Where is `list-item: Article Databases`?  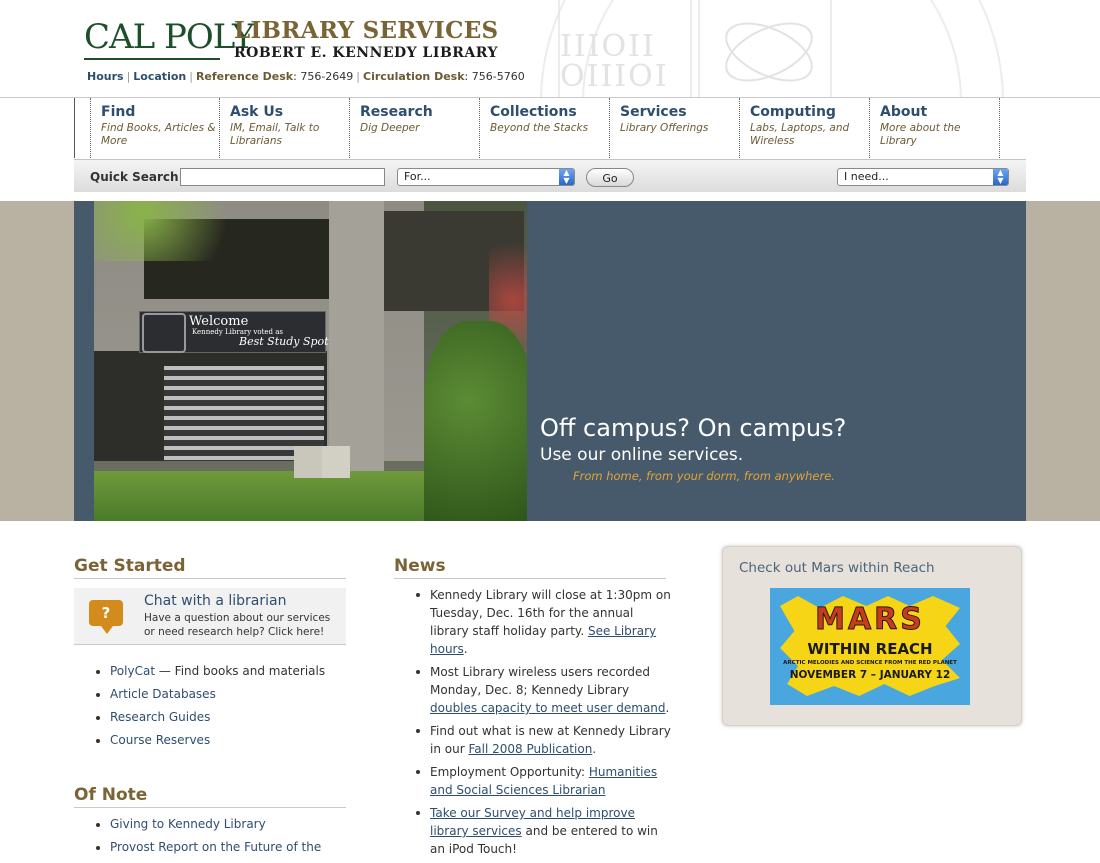
list-item: Article Databases is located at coordinates (210, 694).